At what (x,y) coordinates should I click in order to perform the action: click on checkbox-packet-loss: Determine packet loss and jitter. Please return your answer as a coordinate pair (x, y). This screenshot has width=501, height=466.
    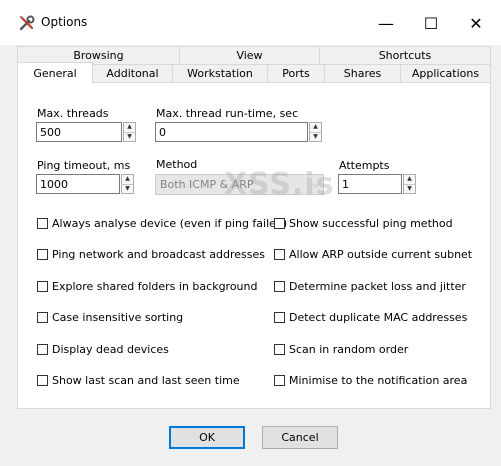
    Looking at the image, I should click on (370, 286).